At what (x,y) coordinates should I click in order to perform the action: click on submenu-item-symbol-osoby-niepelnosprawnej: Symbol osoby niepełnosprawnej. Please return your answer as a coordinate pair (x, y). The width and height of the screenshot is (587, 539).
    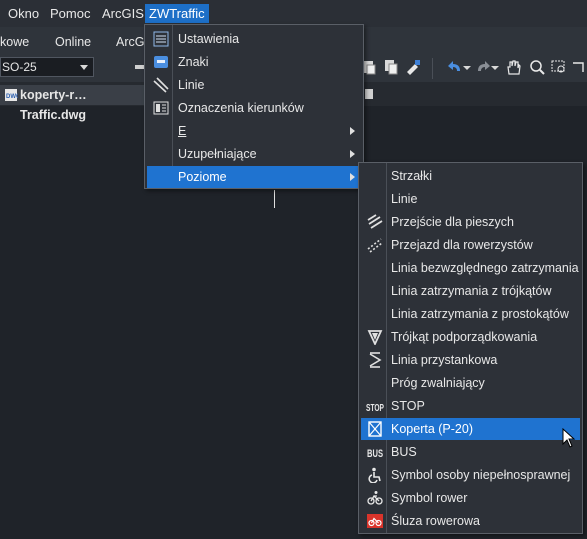
    Looking at the image, I should click on (470, 475).